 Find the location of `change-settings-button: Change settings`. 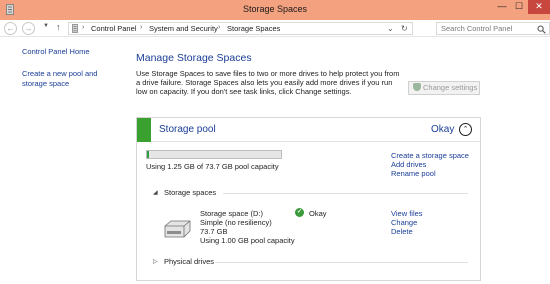

change-settings-button: Change settings is located at coordinates (444, 88).